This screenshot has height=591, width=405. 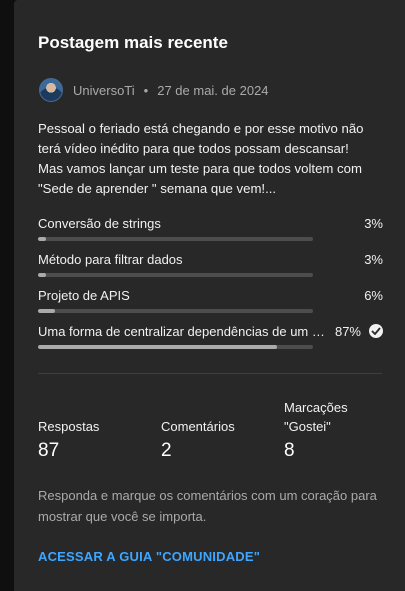 I want to click on stat-likes: Marcações "Gostei" 8, so click(x=324, y=430).